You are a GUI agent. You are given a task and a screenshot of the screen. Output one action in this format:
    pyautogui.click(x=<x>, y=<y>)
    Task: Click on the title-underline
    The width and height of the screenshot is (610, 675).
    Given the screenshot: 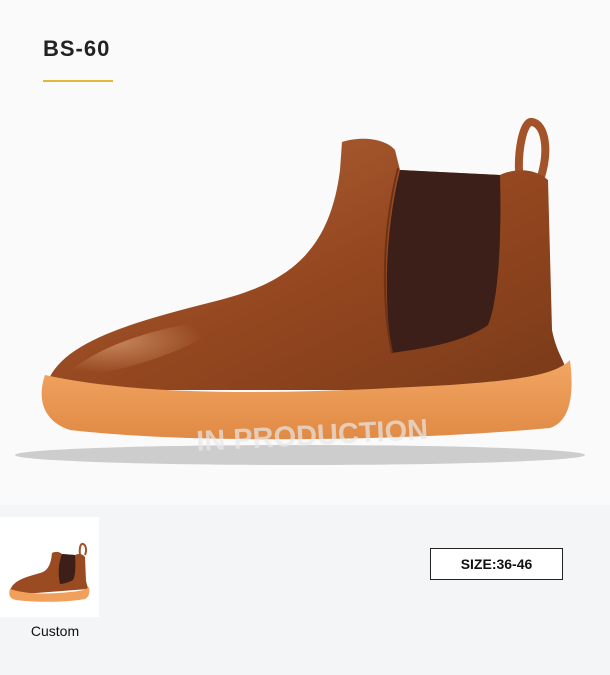 What is the action you would take?
    pyautogui.click(x=78, y=81)
    